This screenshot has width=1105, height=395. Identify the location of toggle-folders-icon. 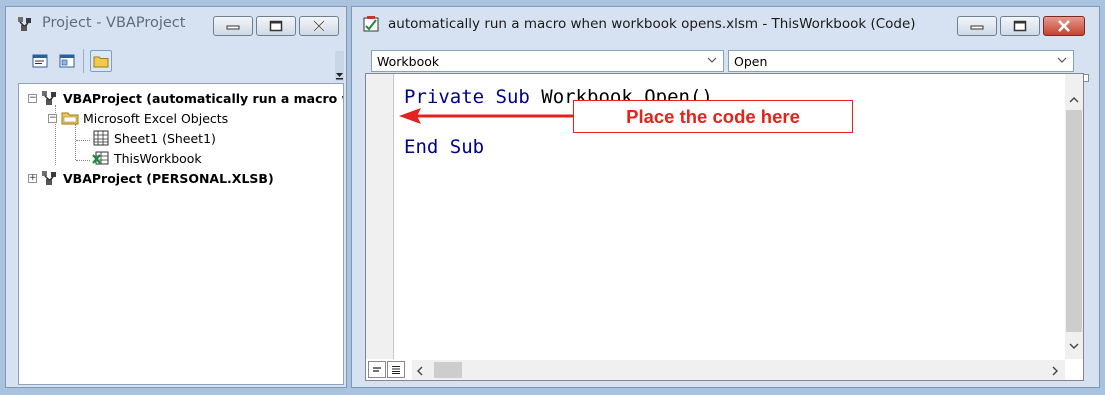
(101, 61).